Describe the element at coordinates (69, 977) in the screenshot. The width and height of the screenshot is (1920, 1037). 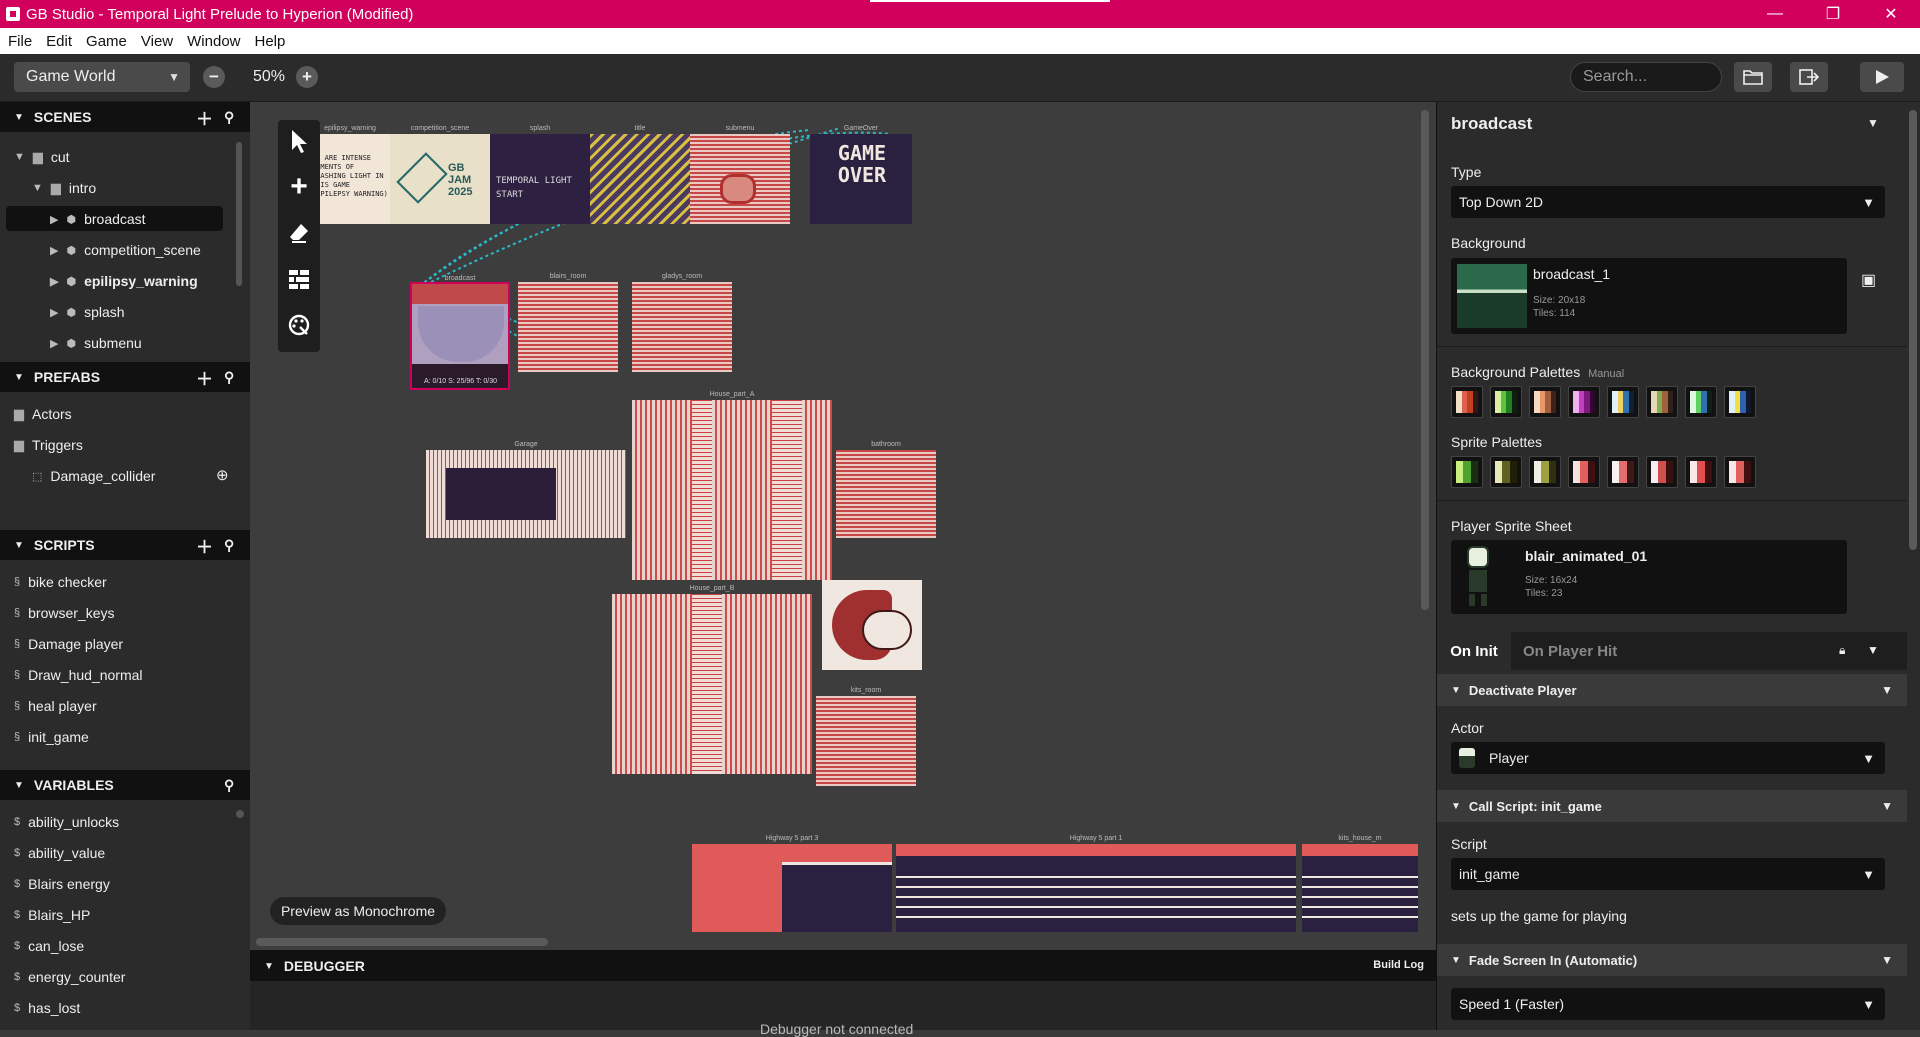
I see `variable-item: $ energy_counter` at that location.